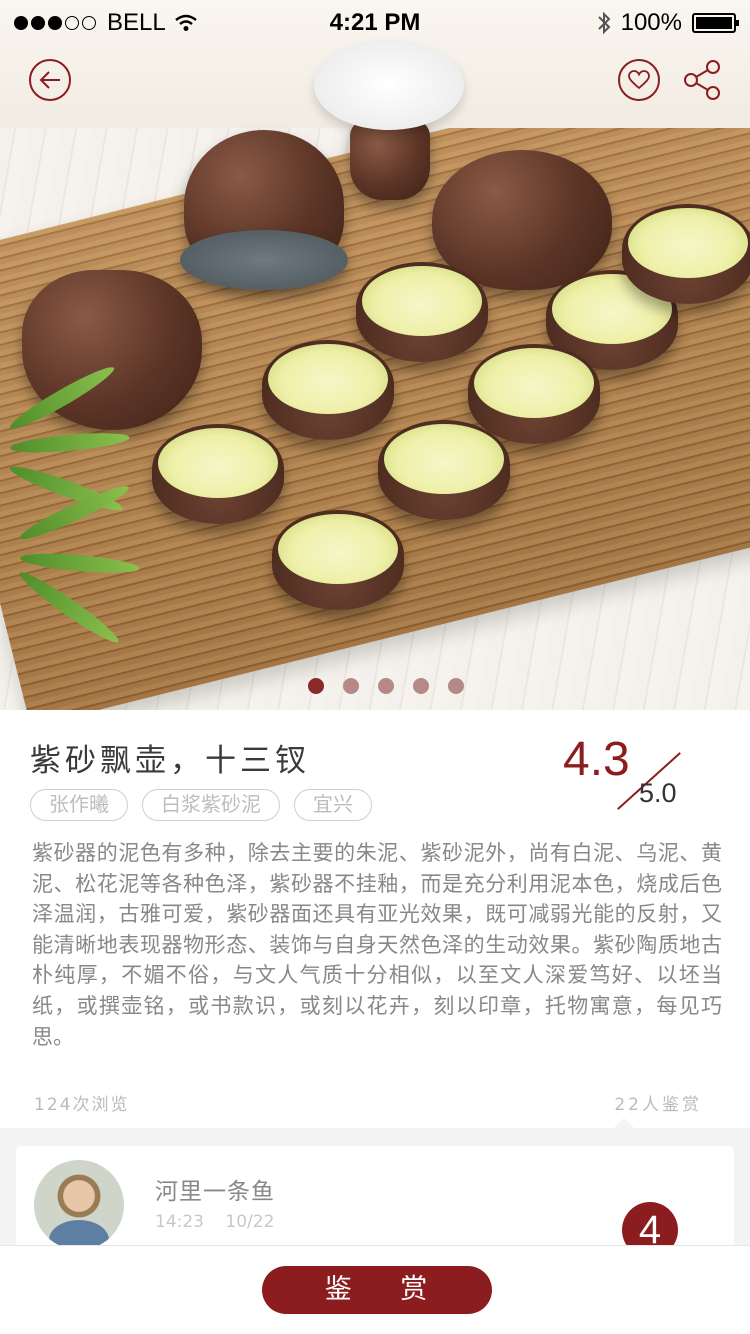 The image size is (750, 1334). What do you see at coordinates (215, 1192) in the screenshot?
I see `comment-user-name: 河里一条鱼` at bounding box center [215, 1192].